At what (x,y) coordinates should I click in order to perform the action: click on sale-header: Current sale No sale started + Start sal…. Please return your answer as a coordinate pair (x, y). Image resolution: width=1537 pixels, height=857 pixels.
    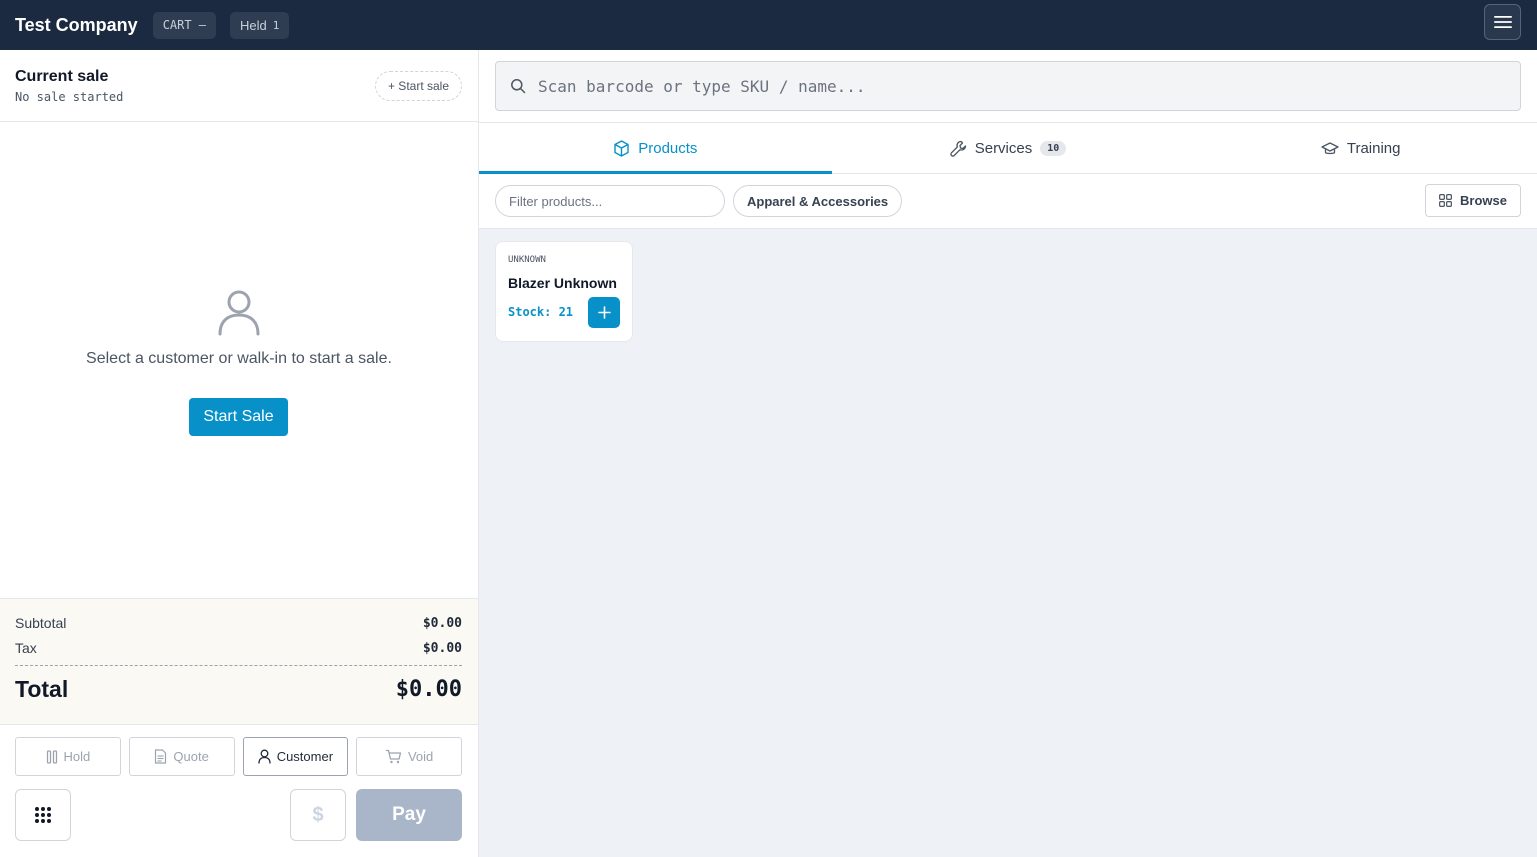
    Looking at the image, I should click on (239, 86).